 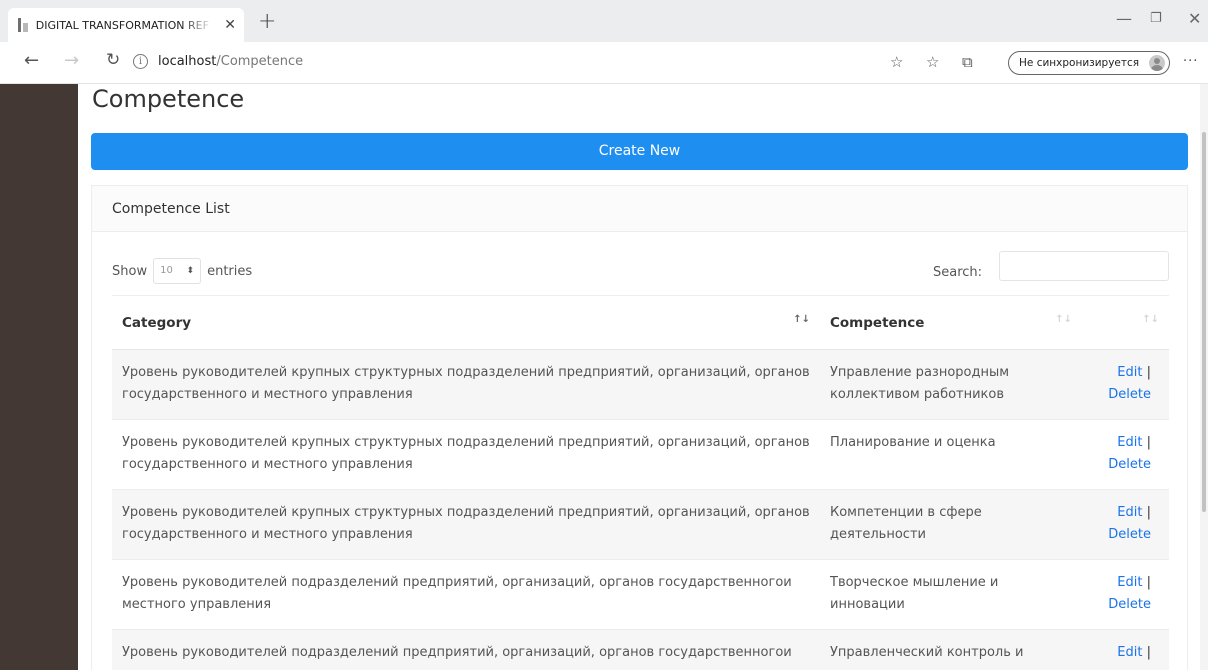 I want to click on site-favicon-icon, so click(x=23, y=25).